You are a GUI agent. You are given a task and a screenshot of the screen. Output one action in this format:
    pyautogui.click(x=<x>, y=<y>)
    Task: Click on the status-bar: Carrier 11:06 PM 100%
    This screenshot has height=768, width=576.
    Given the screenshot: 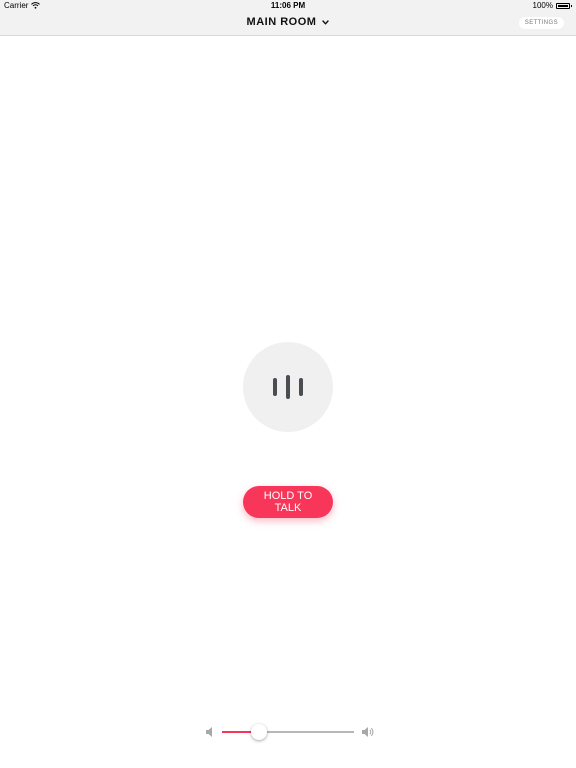 What is the action you would take?
    pyautogui.click(x=288, y=6)
    